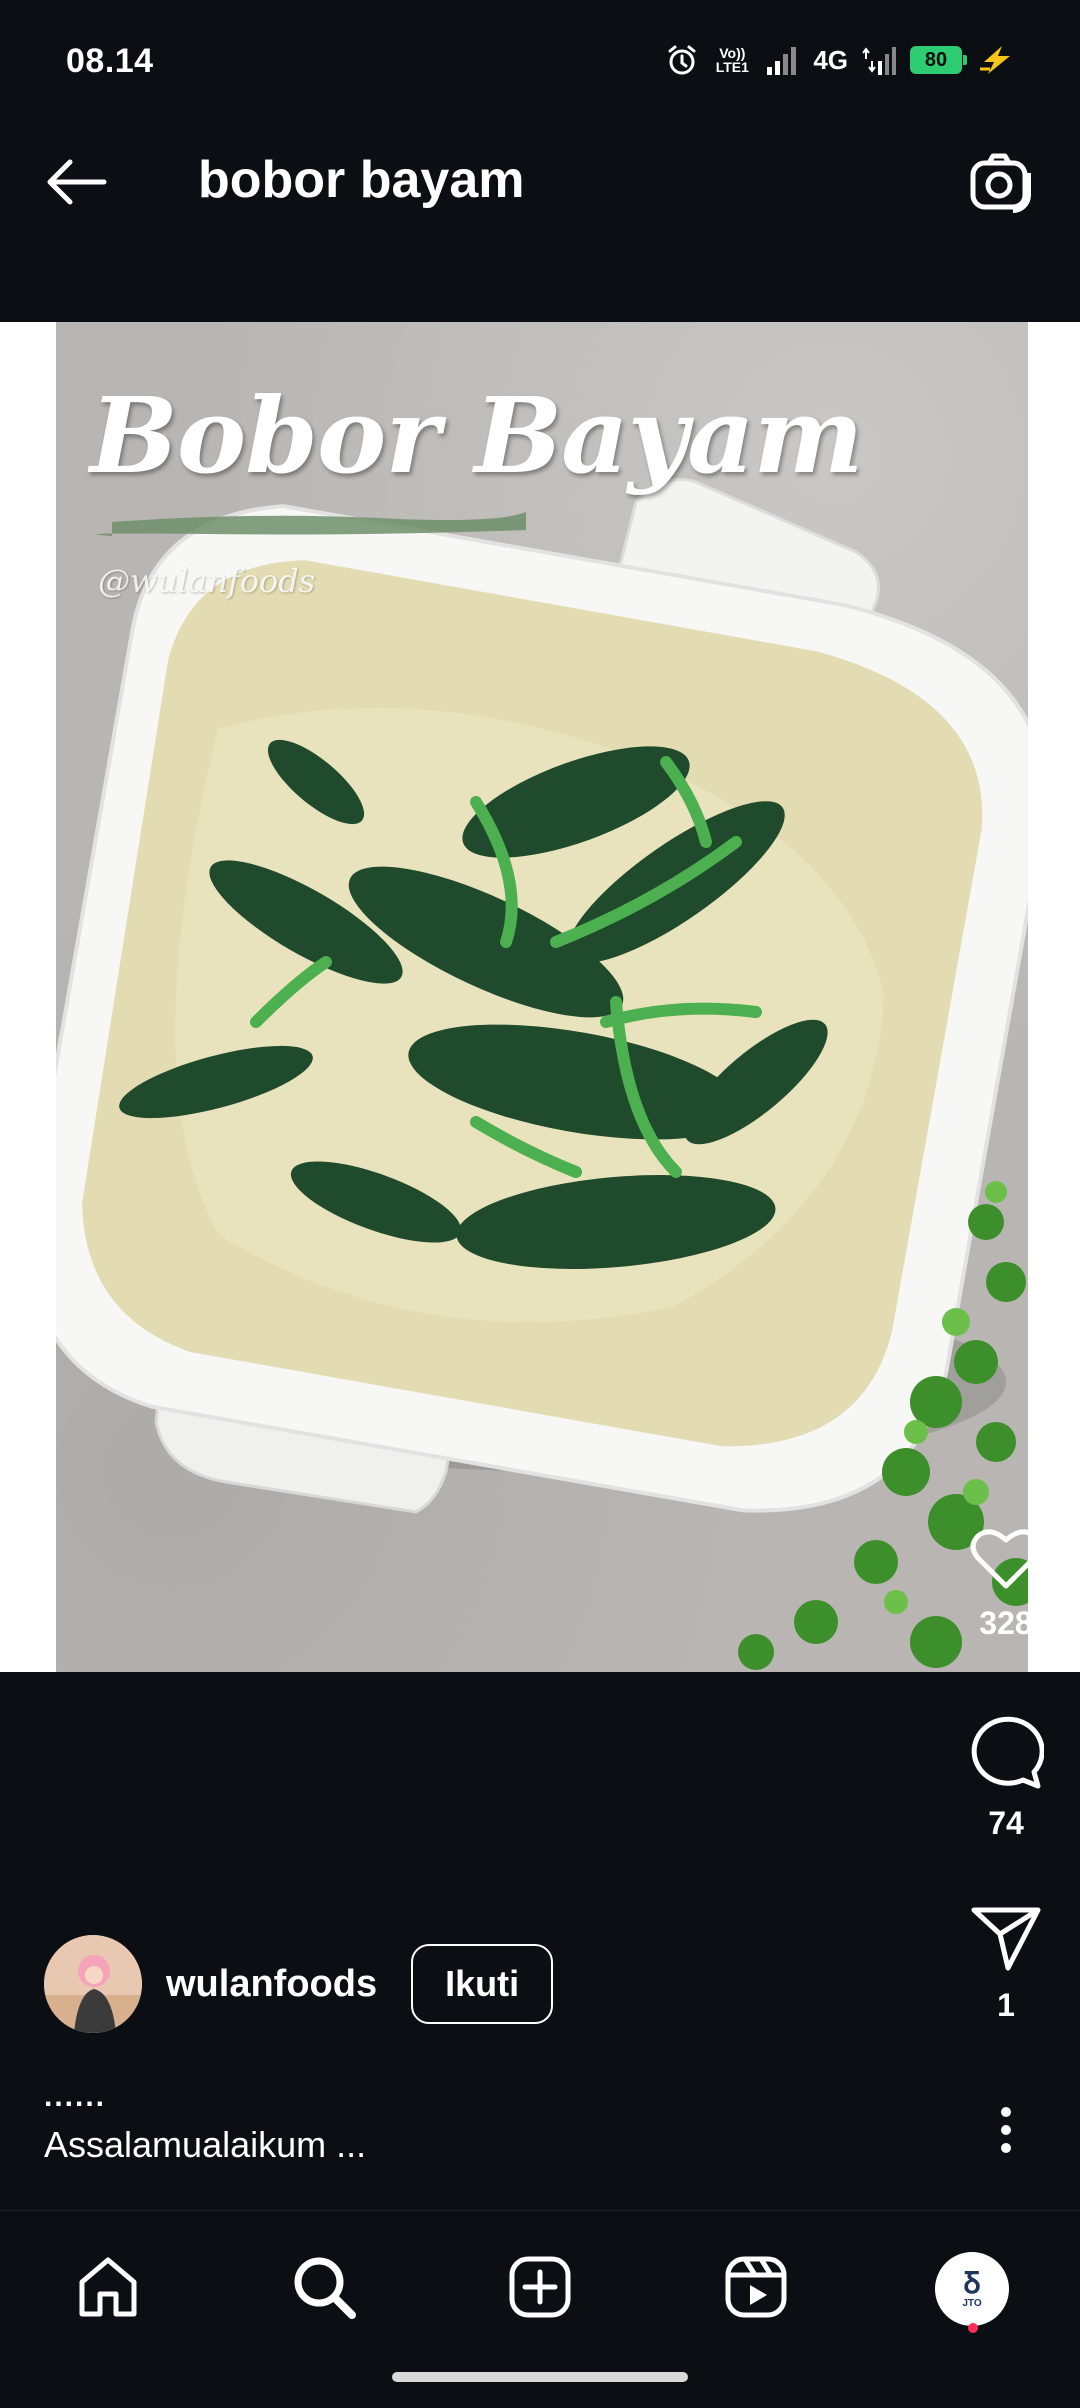  I want to click on more-options-button, so click(1006, 2132).